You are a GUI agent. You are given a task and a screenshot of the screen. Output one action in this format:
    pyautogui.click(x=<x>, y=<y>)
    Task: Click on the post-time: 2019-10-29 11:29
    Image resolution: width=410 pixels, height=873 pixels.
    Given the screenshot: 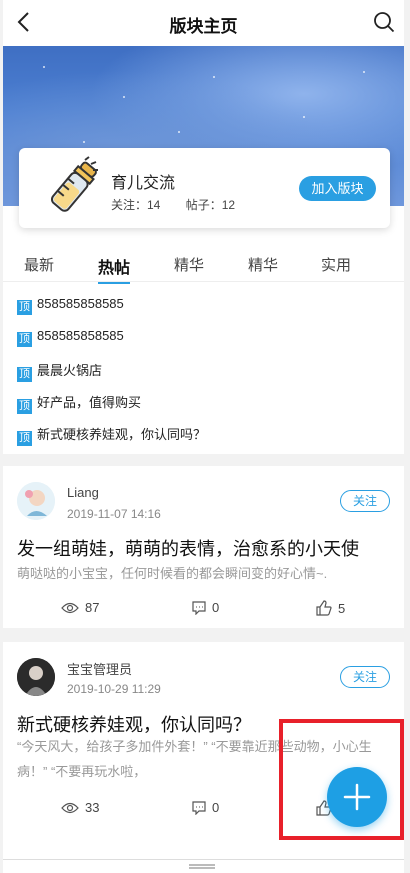 What is the action you would take?
    pyautogui.click(x=114, y=689)
    